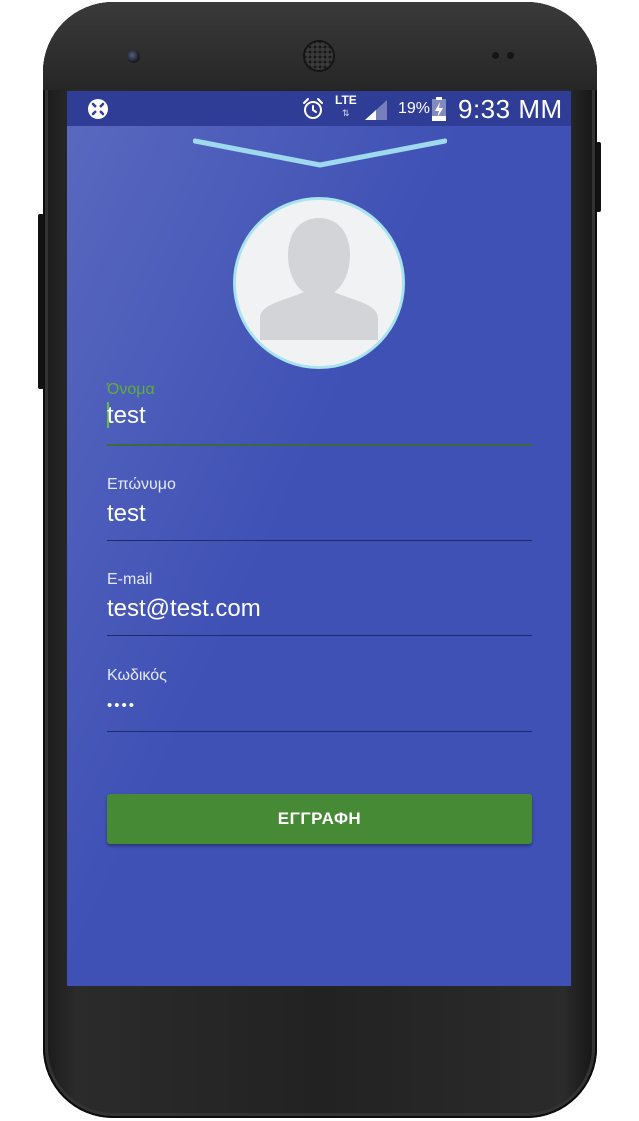 The image size is (639, 1121). I want to click on first-name-underline, so click(319, 445).